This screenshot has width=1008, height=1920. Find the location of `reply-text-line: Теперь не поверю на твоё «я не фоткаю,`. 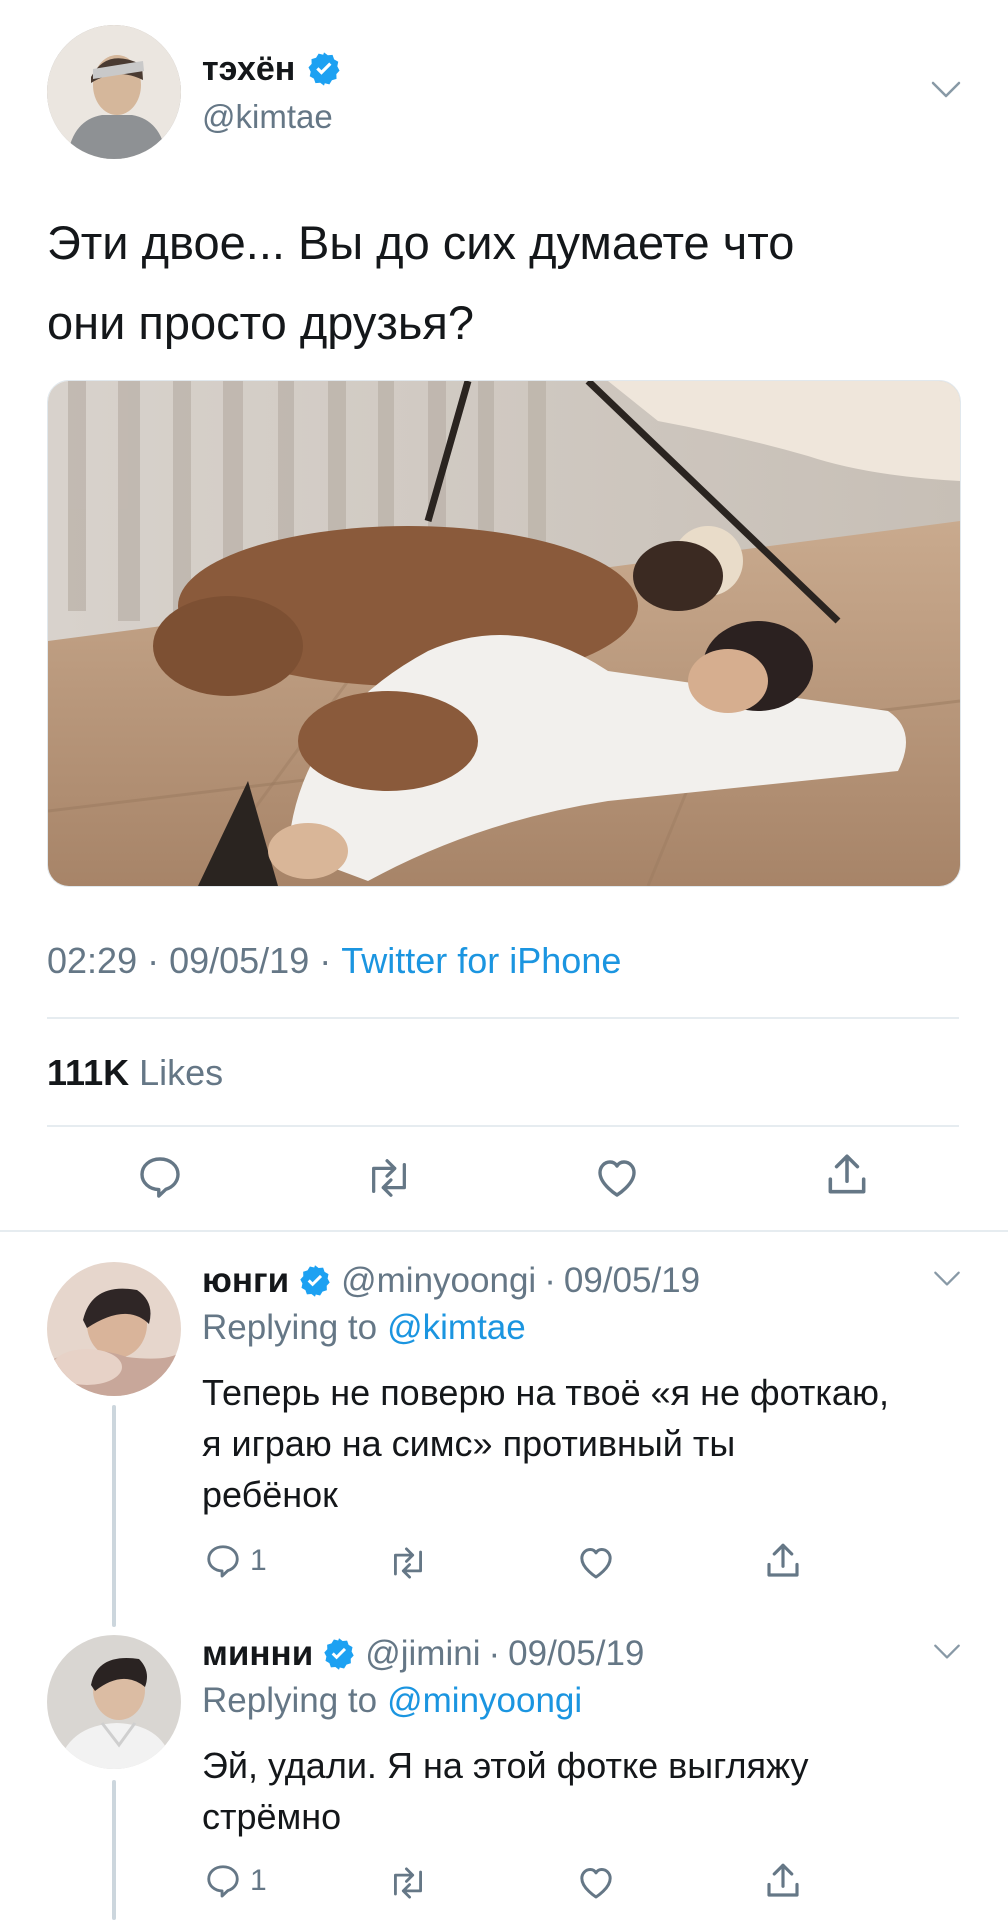

reply-text-line: Теперь не поверю на твоё «я не фоткаю, is located at coordinates (545, 1392).